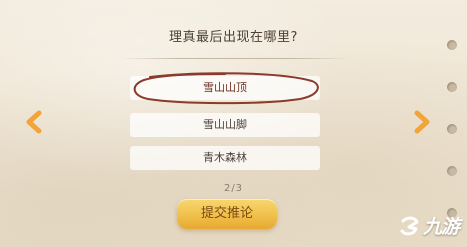  I want to click on option-3: 青木森林, so click(225, 158).